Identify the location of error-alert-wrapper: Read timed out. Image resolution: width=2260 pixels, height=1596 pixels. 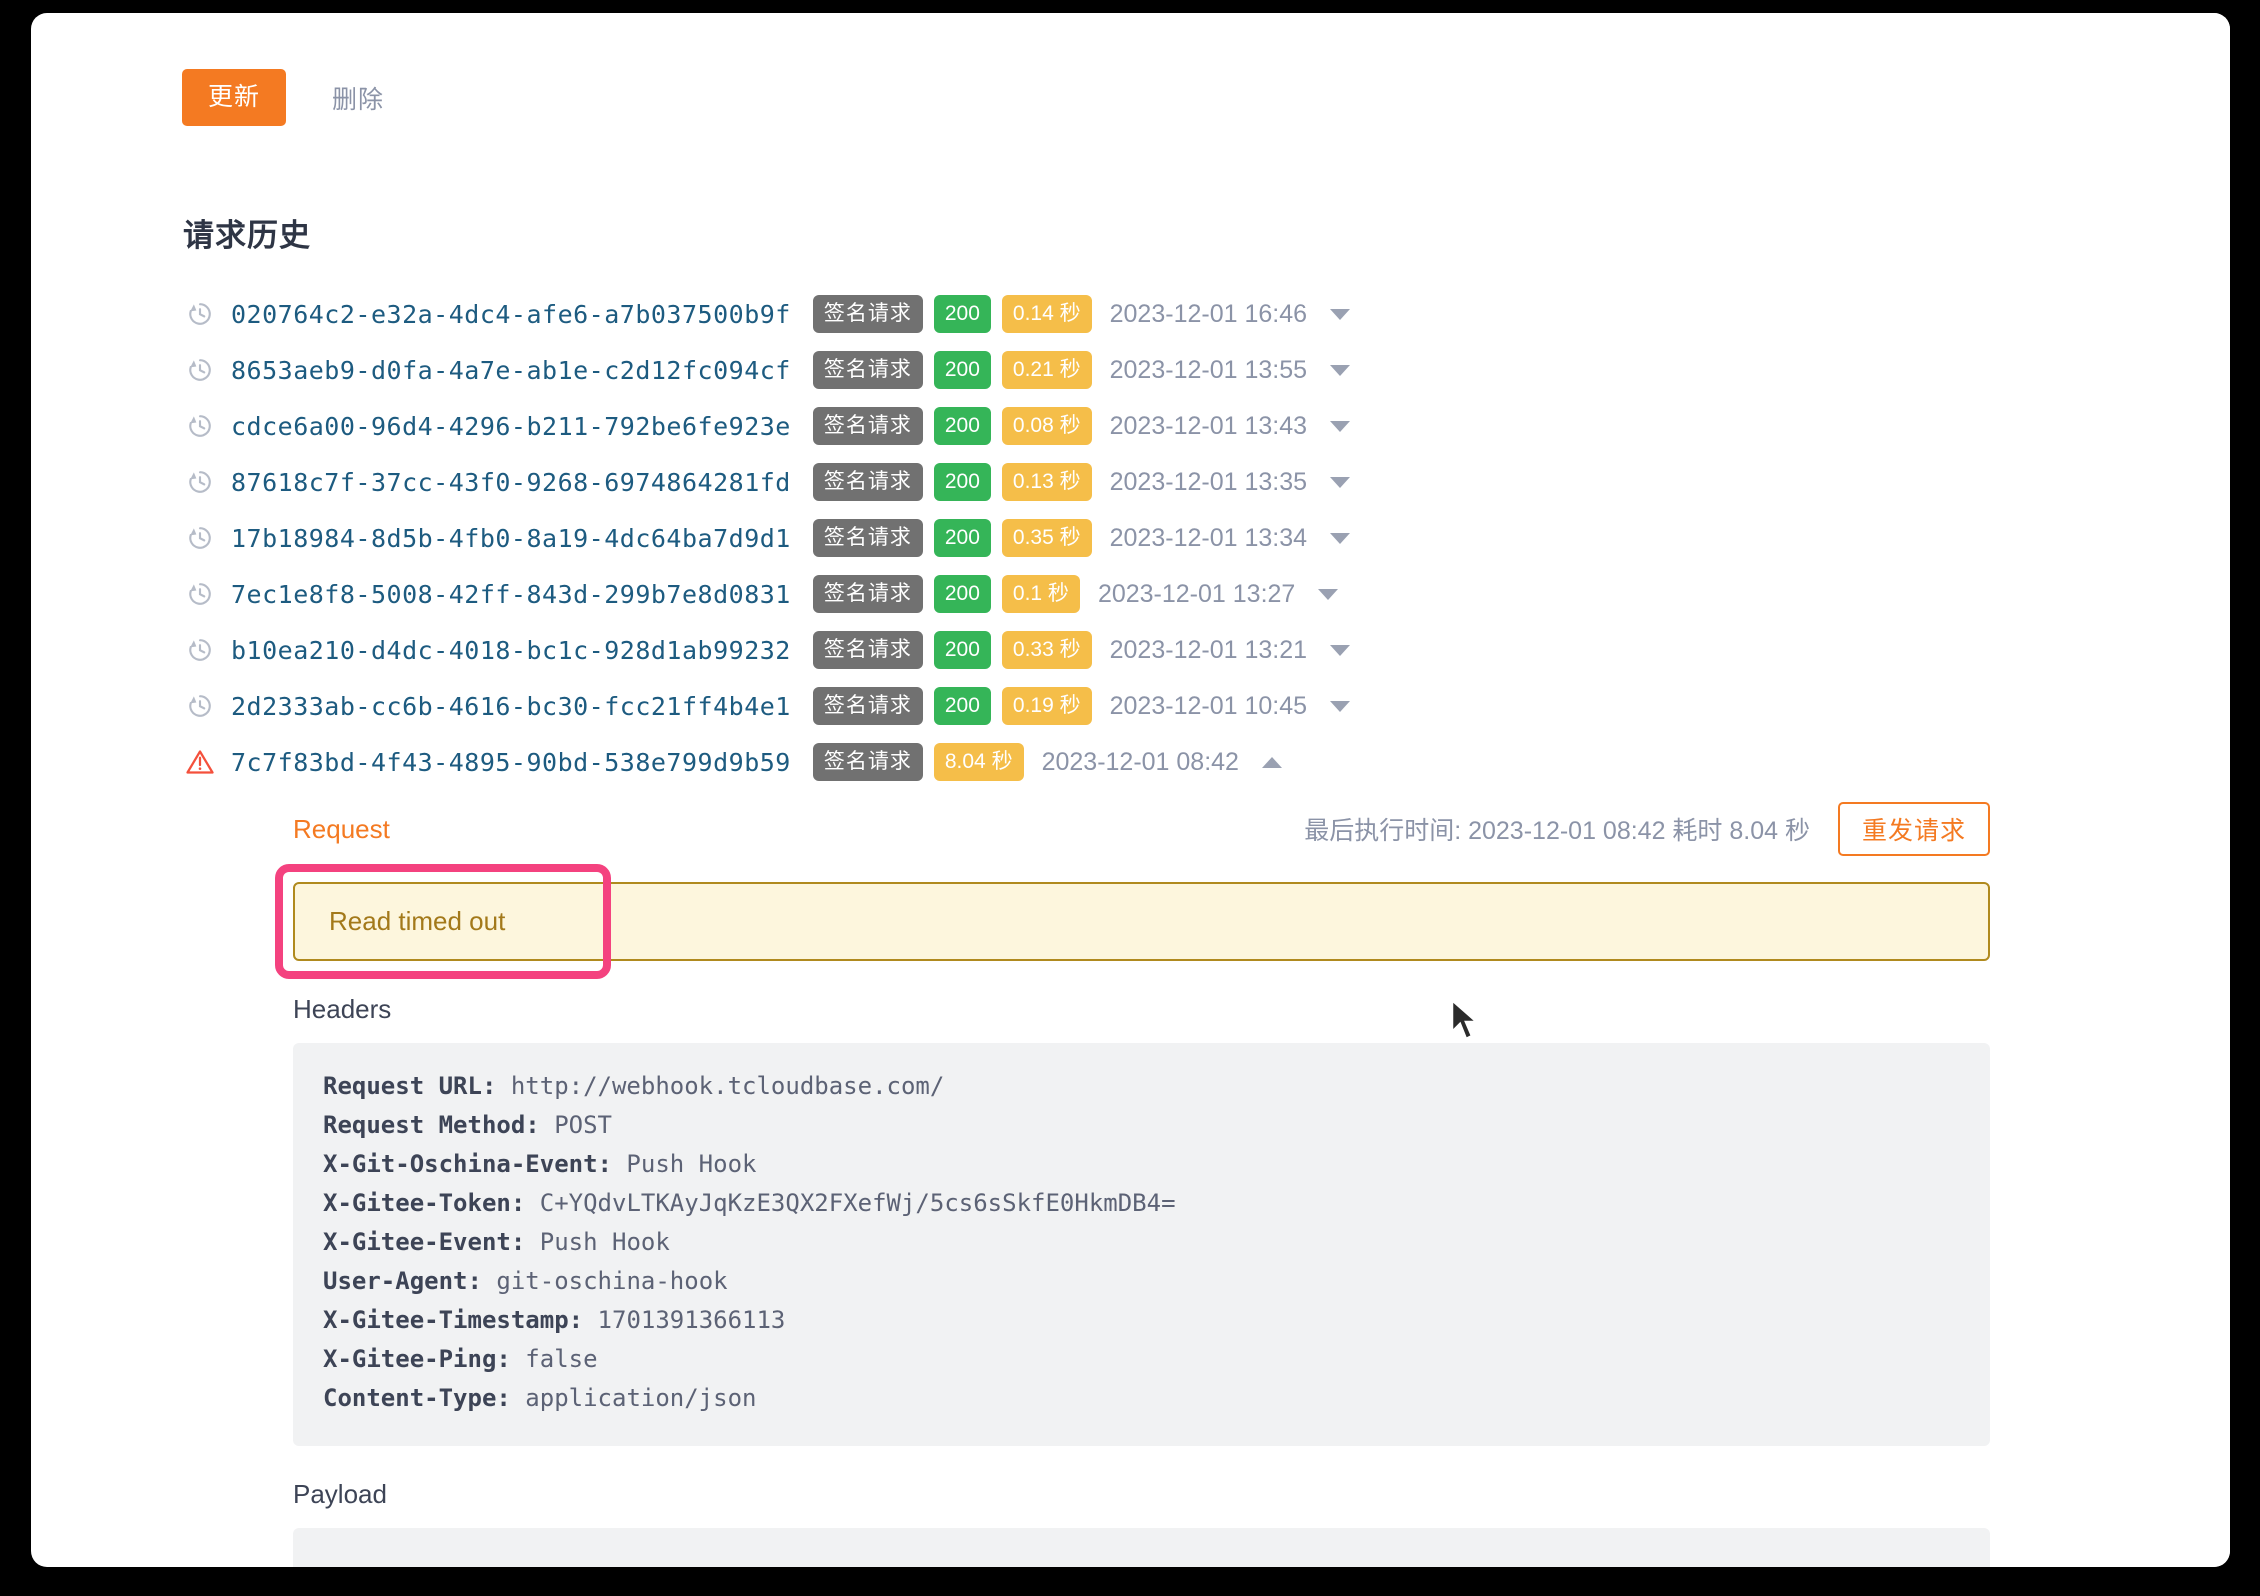
(1132, 921).